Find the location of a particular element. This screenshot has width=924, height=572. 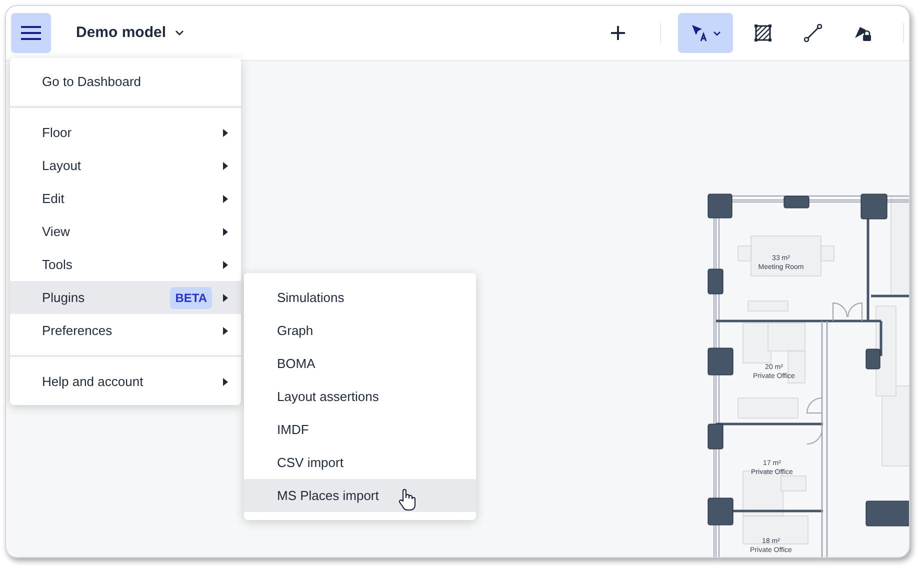

menu-item-label: Tools is located at coordinates (58, 265).